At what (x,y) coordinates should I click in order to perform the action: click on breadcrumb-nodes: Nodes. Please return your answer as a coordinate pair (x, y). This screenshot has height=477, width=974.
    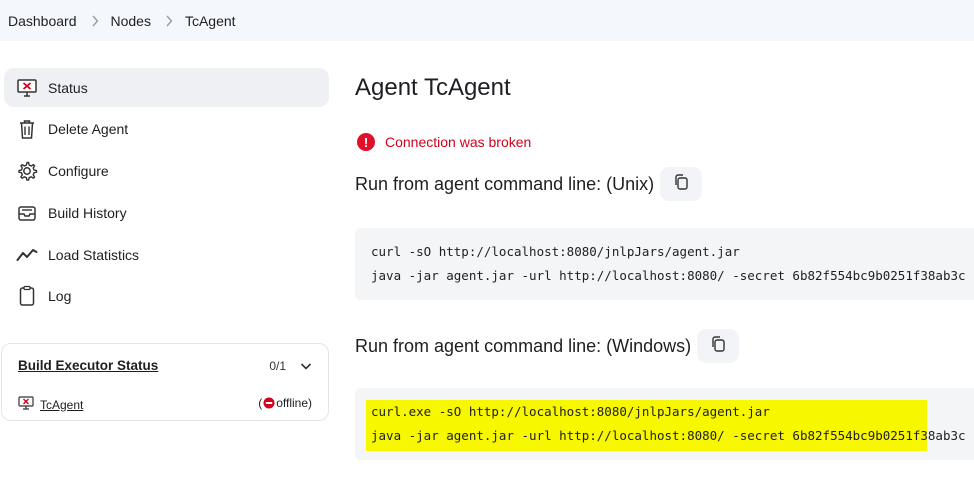
    Looking at the image, I should click on (131, 21).